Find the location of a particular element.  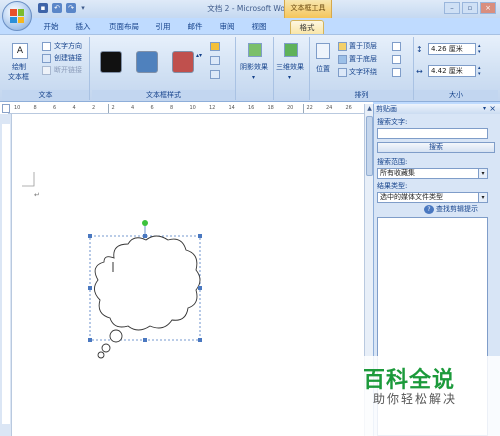

maximize-button: ▫ is located at coordinates (470, 8).